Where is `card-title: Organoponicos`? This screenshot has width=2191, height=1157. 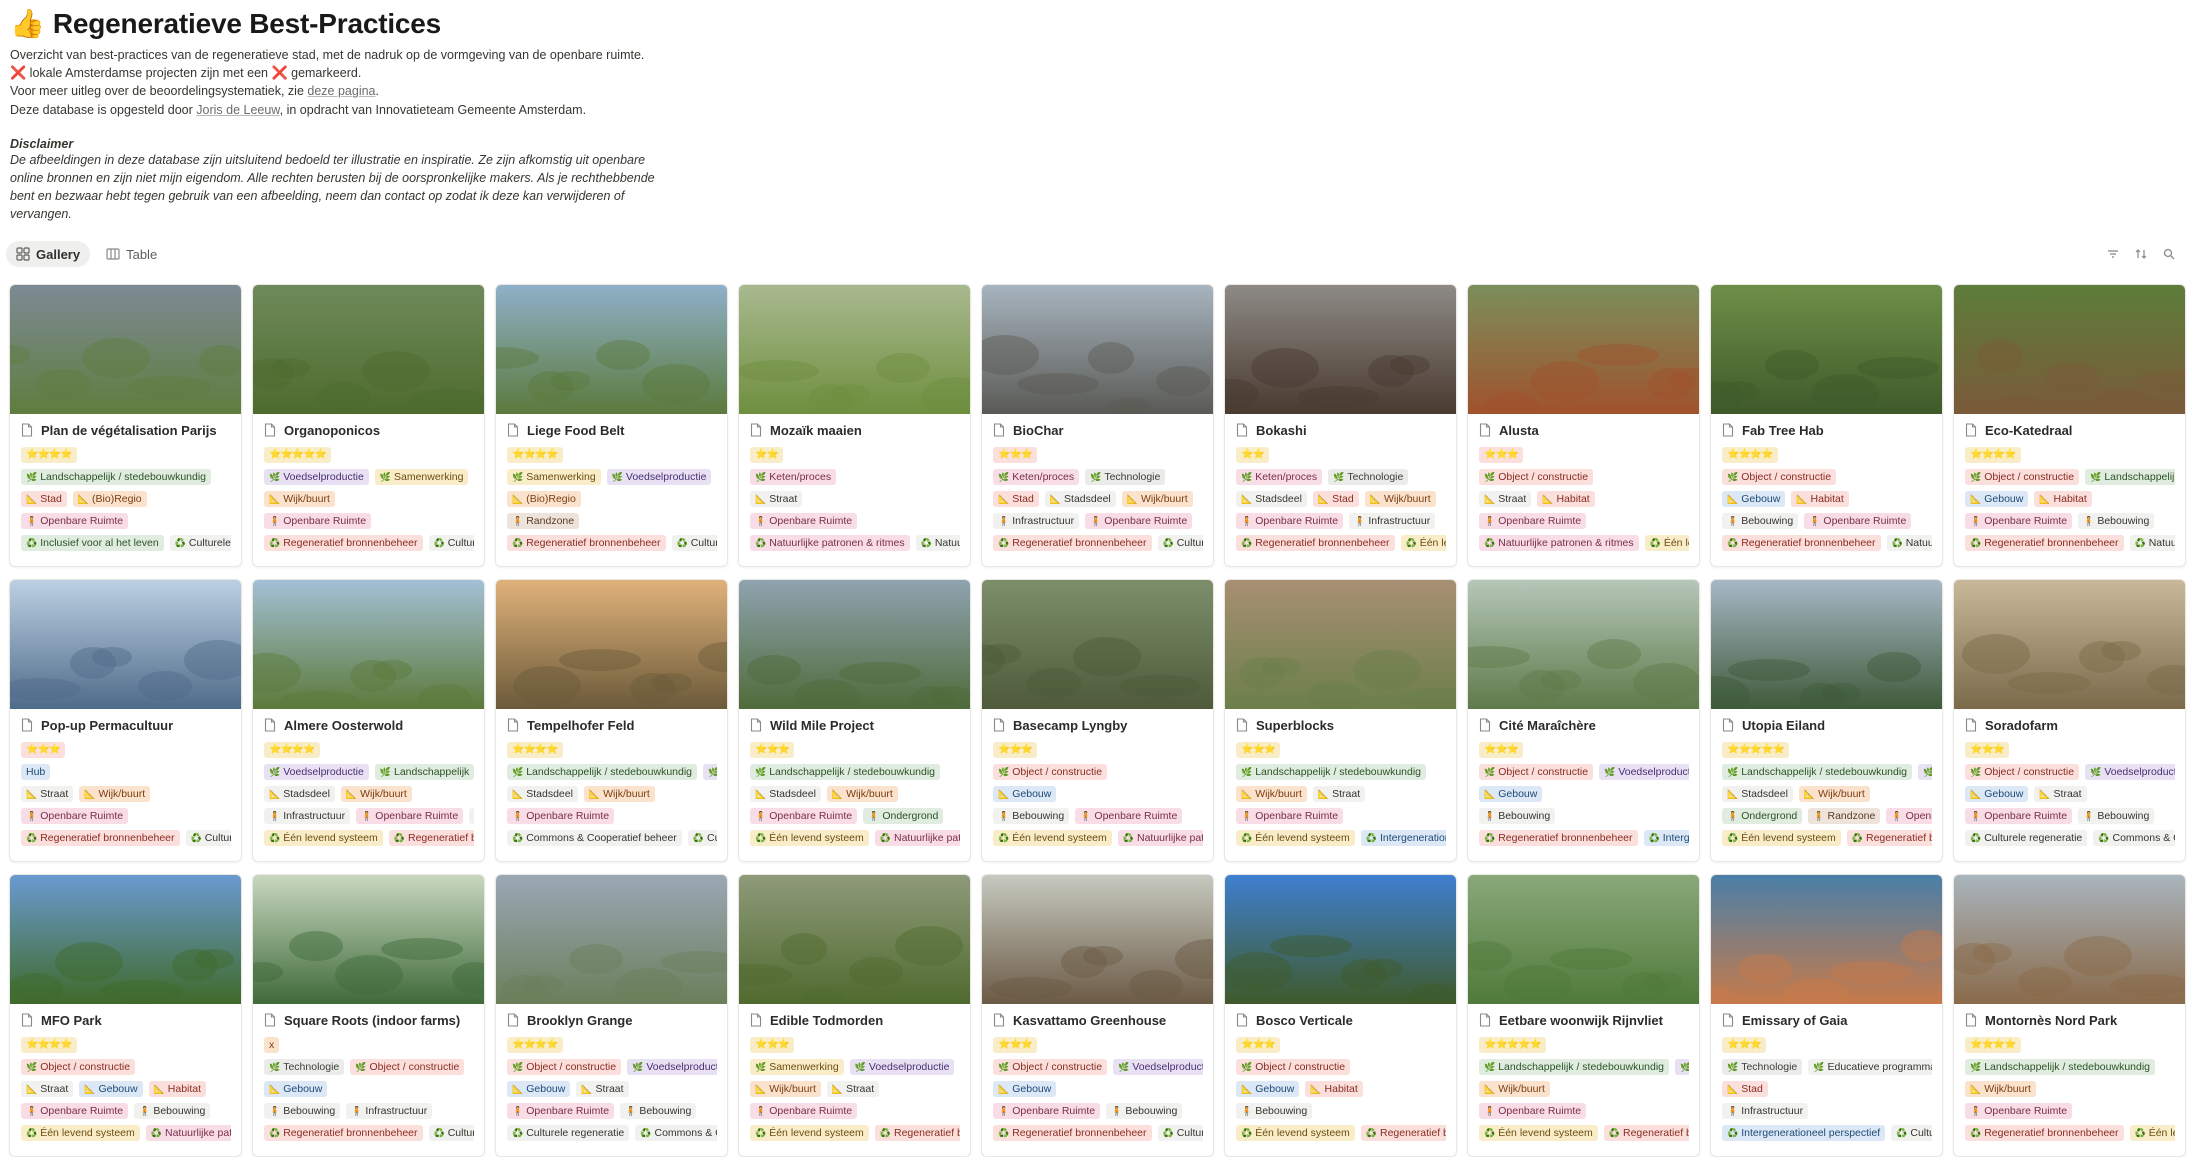
card-title: Organoponicos is located at coordinates (369, 430).